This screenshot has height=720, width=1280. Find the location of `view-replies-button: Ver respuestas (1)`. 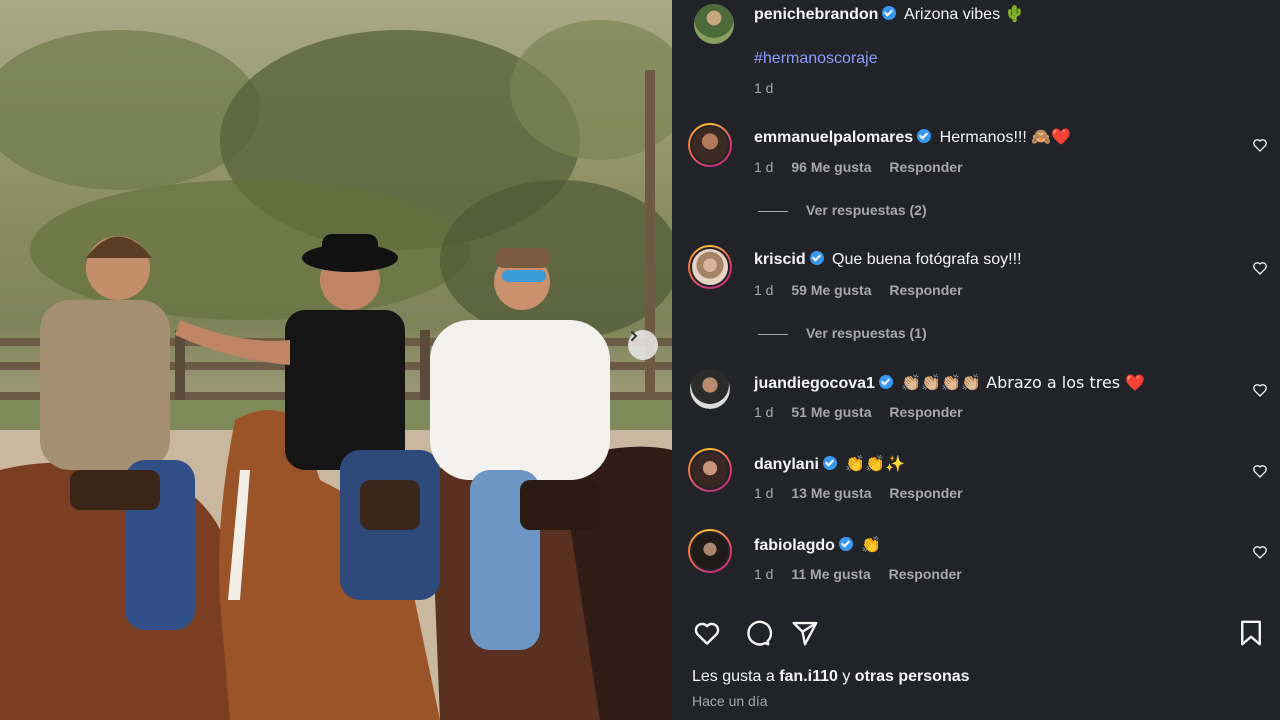

view-replies-button: Ver respuestas (1) is located at coordinates (842, 333).